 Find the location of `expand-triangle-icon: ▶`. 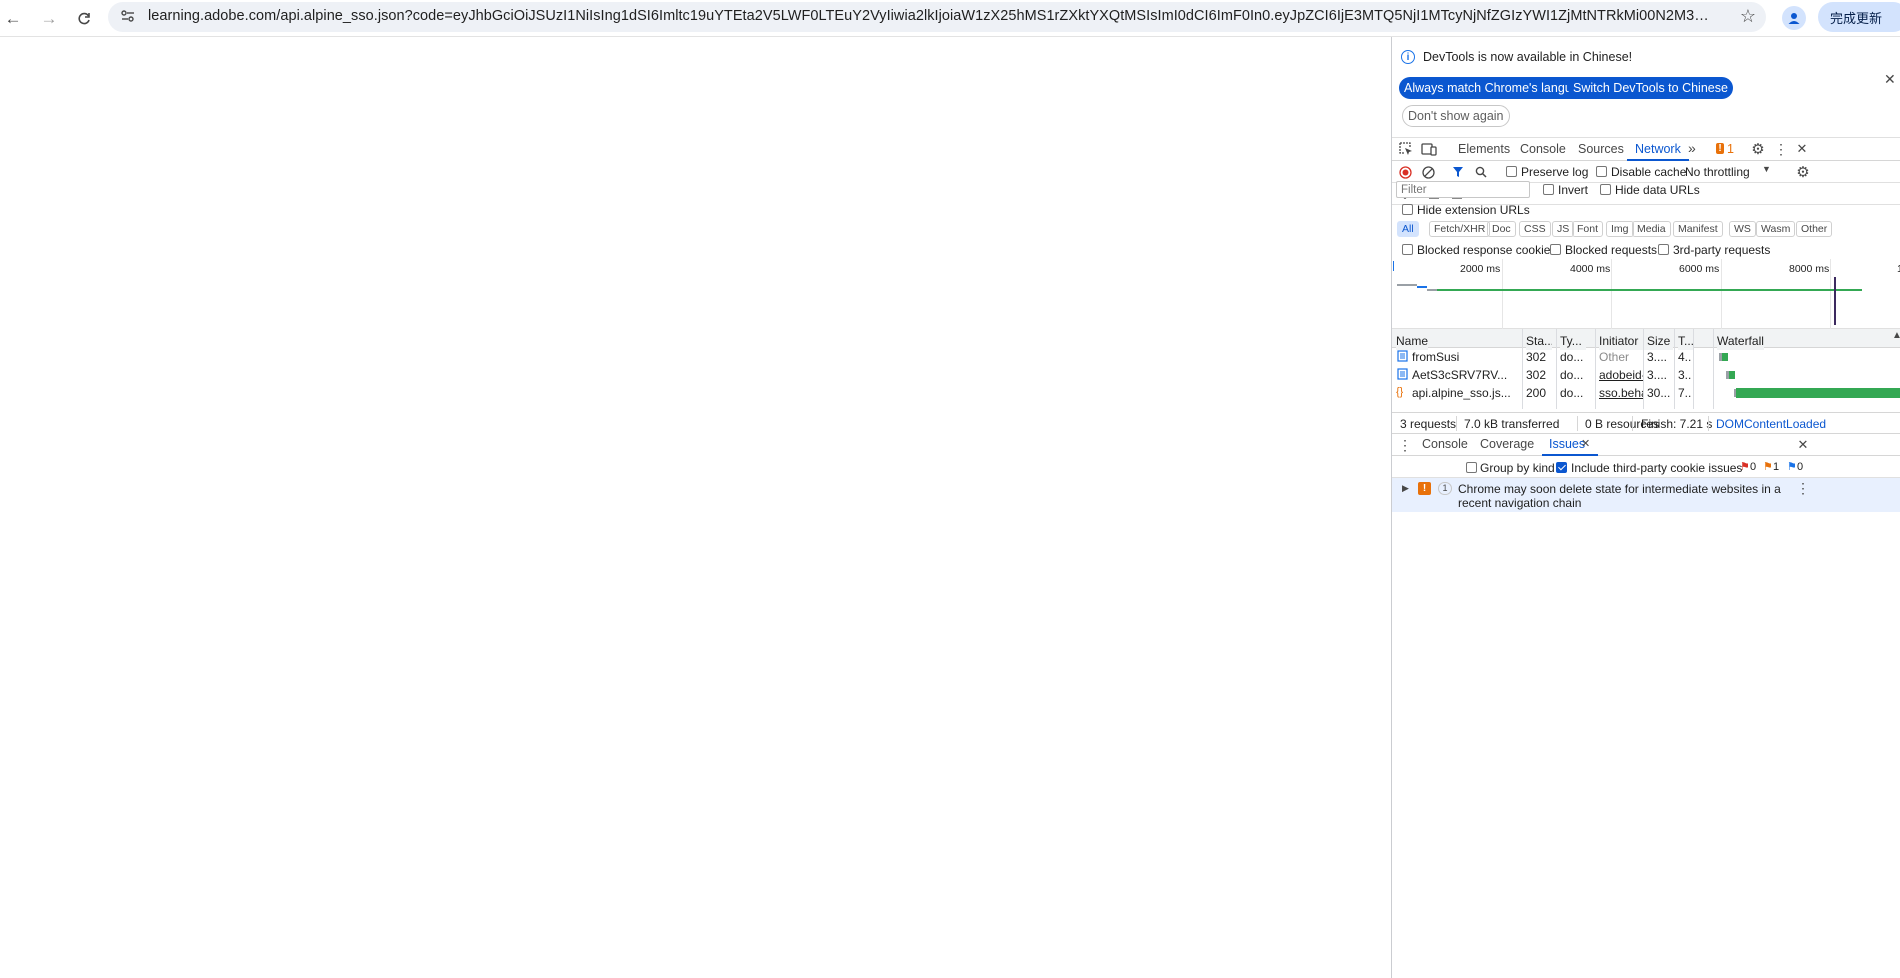

expand-triangle-icon: ▶ is located at coordinates (1405, 488).